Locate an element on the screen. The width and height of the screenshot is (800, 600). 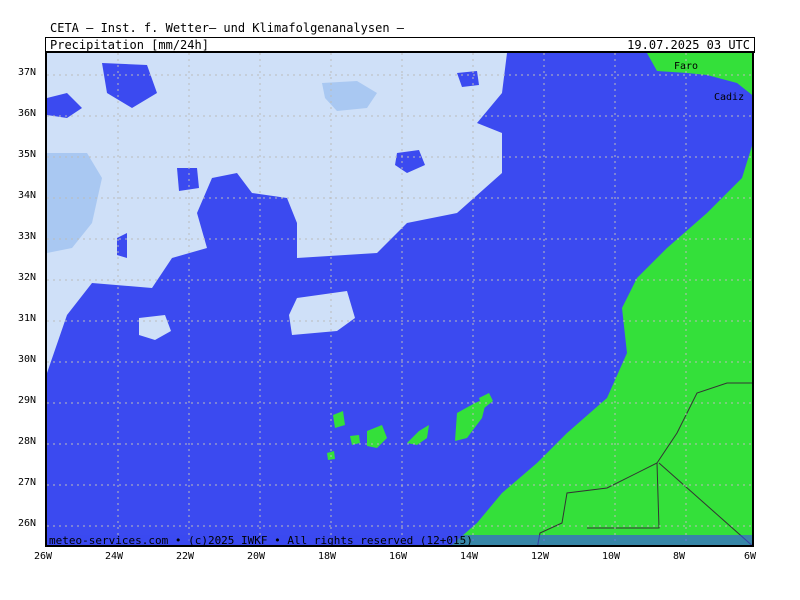
lon-label-14w: 14W is located at coordinates (469, 556).